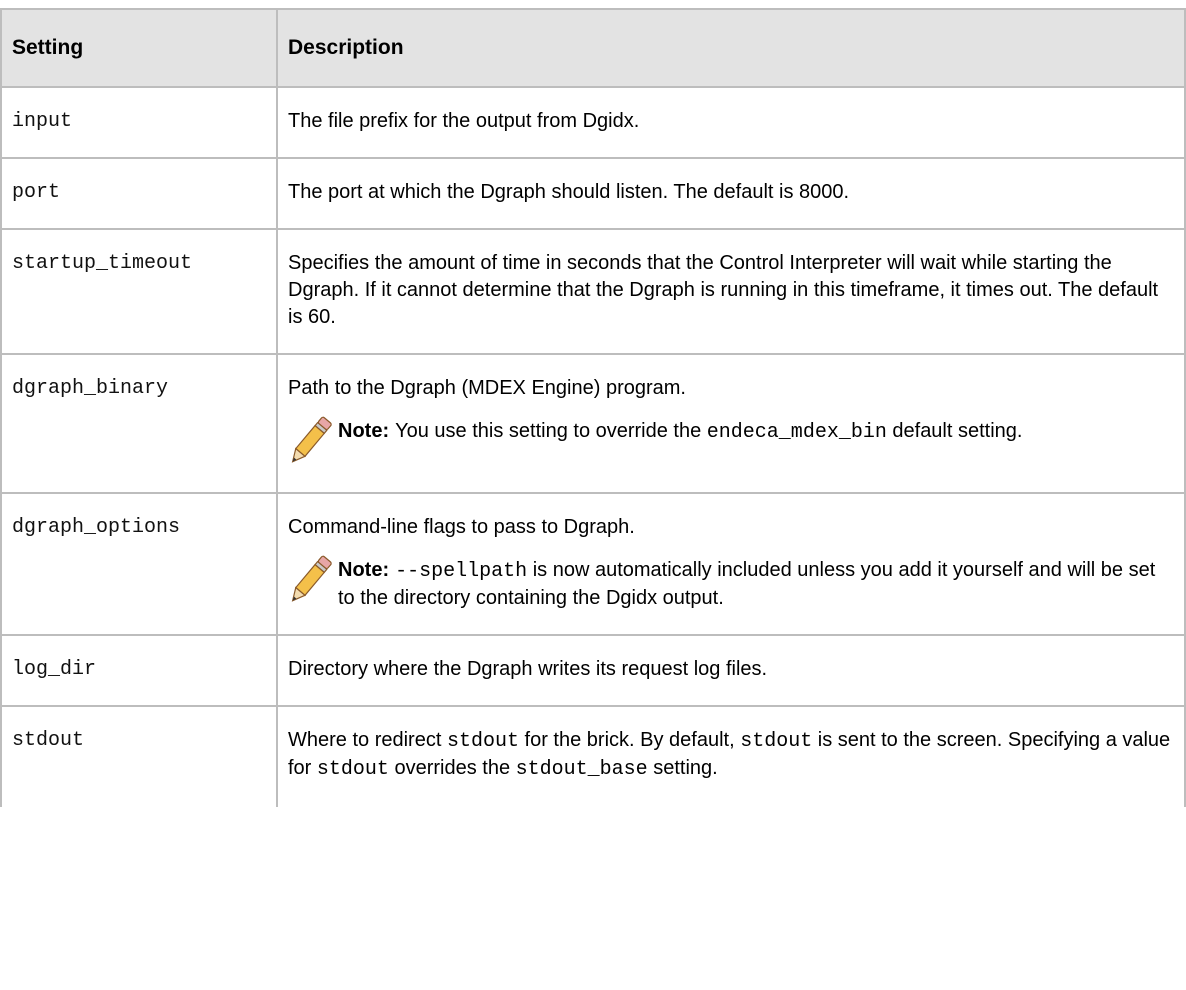  What do you see at coordinates (367, 740) in the screenshot?
I see `text-part: Where to redirect` at bounding box center [367, 740].